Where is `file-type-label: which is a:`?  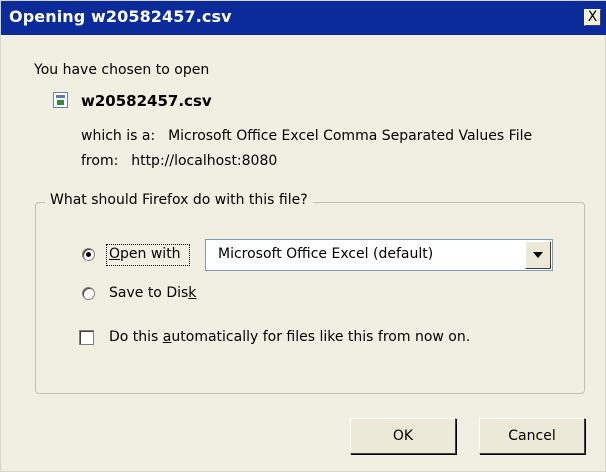
file-type-label: which is a: is located at coordinates (118, 136).